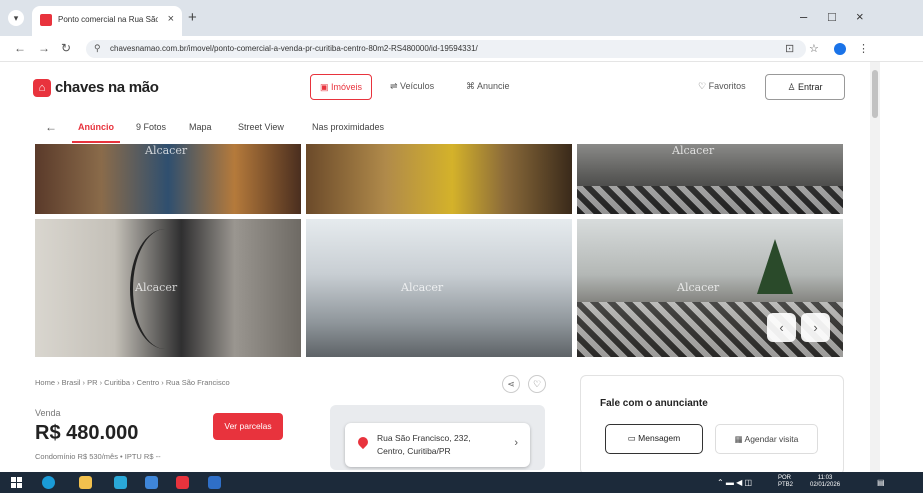 The width and height of the screenshot is (923, 493). I want to click on minimize-button: –, so click(803, 16).